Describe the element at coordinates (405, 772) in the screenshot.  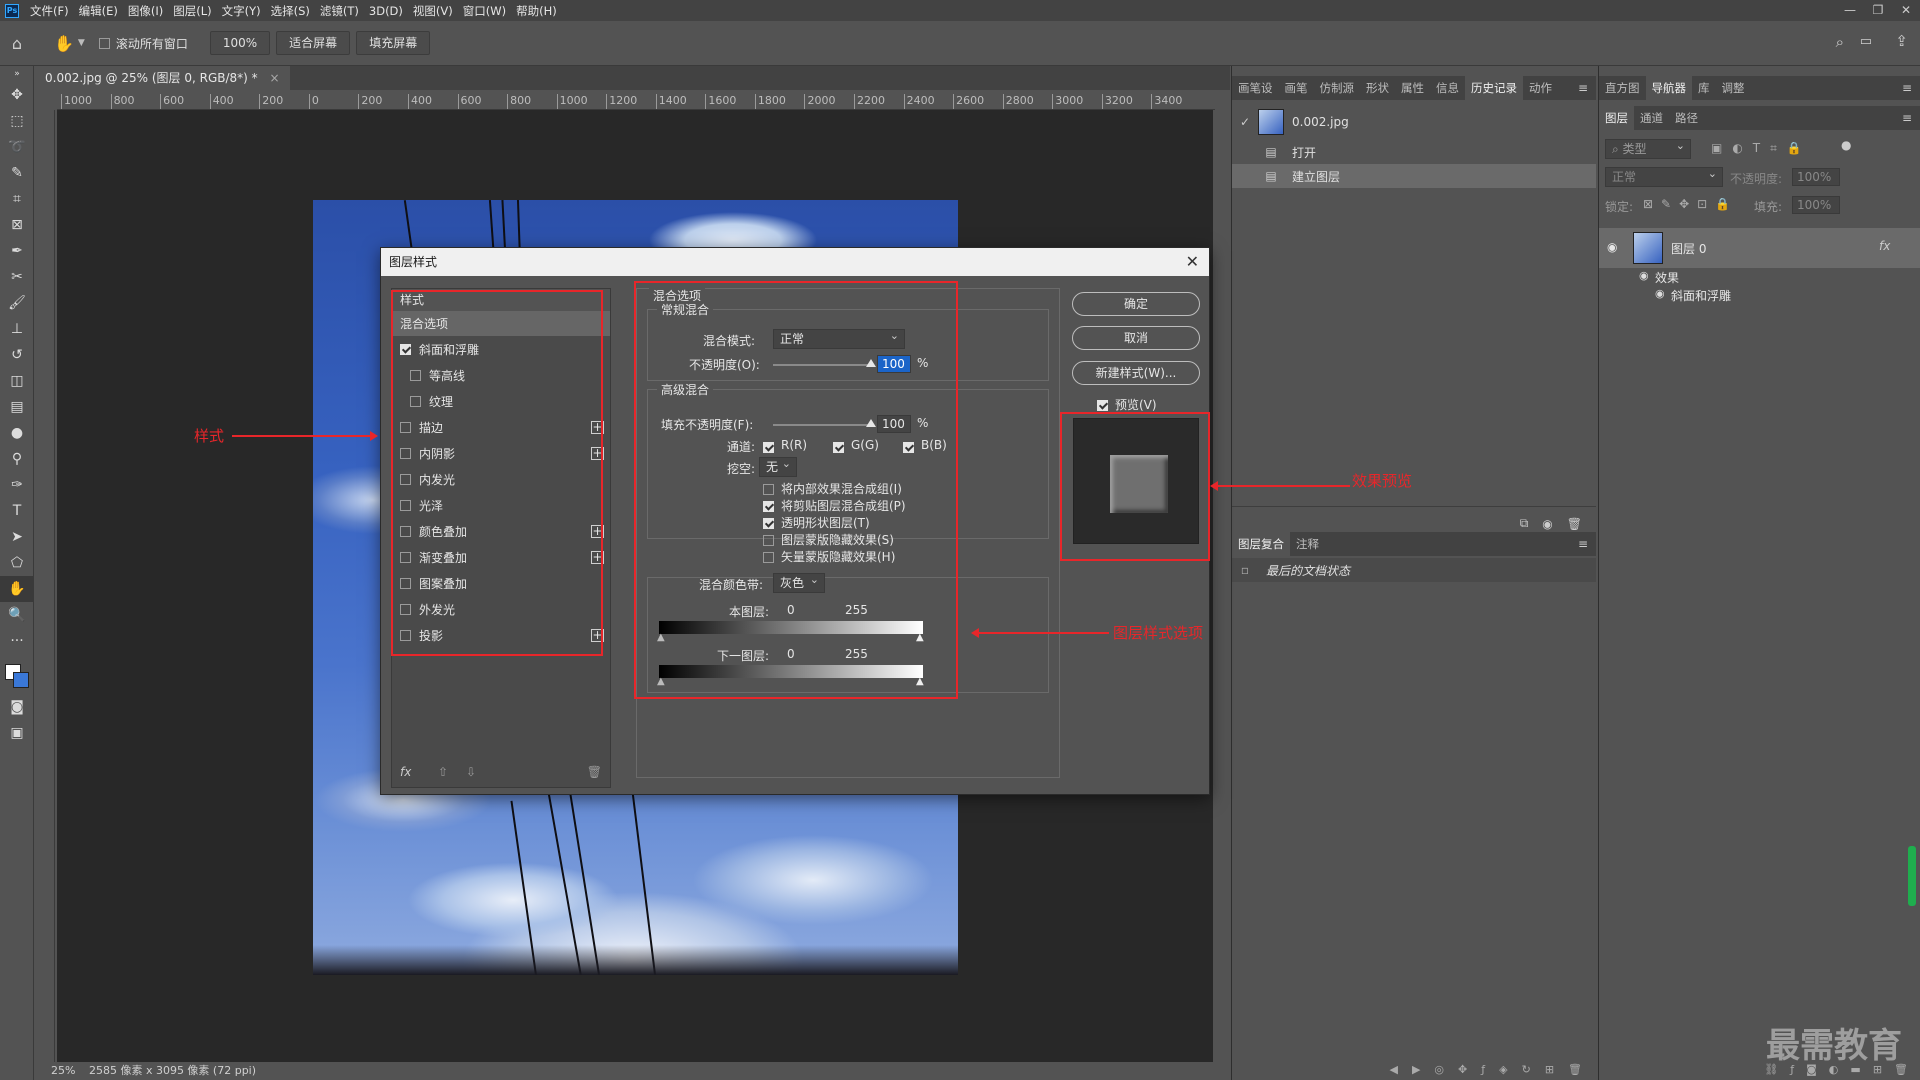
I see `fx-icon: fx` at that location.